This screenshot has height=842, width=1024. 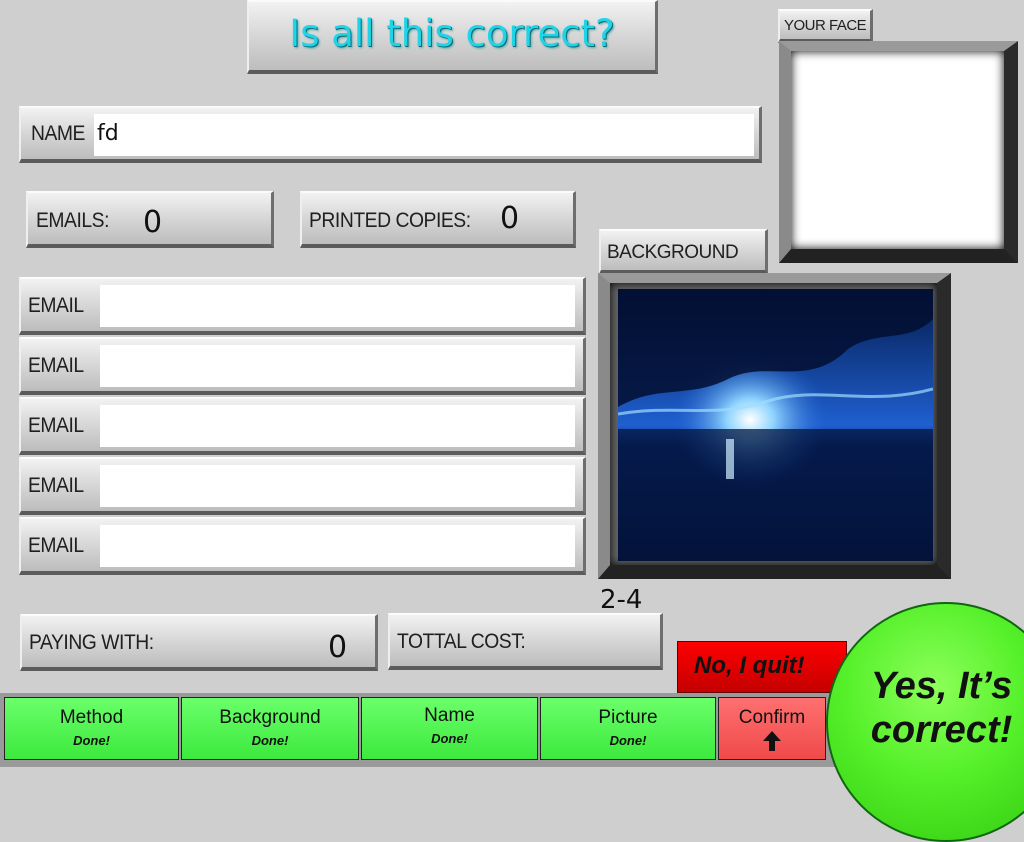 What do you see at coordinates (449, 738) in the screenshot?
I see `nav-name-status: Done!` at bounding box center [449, 738].